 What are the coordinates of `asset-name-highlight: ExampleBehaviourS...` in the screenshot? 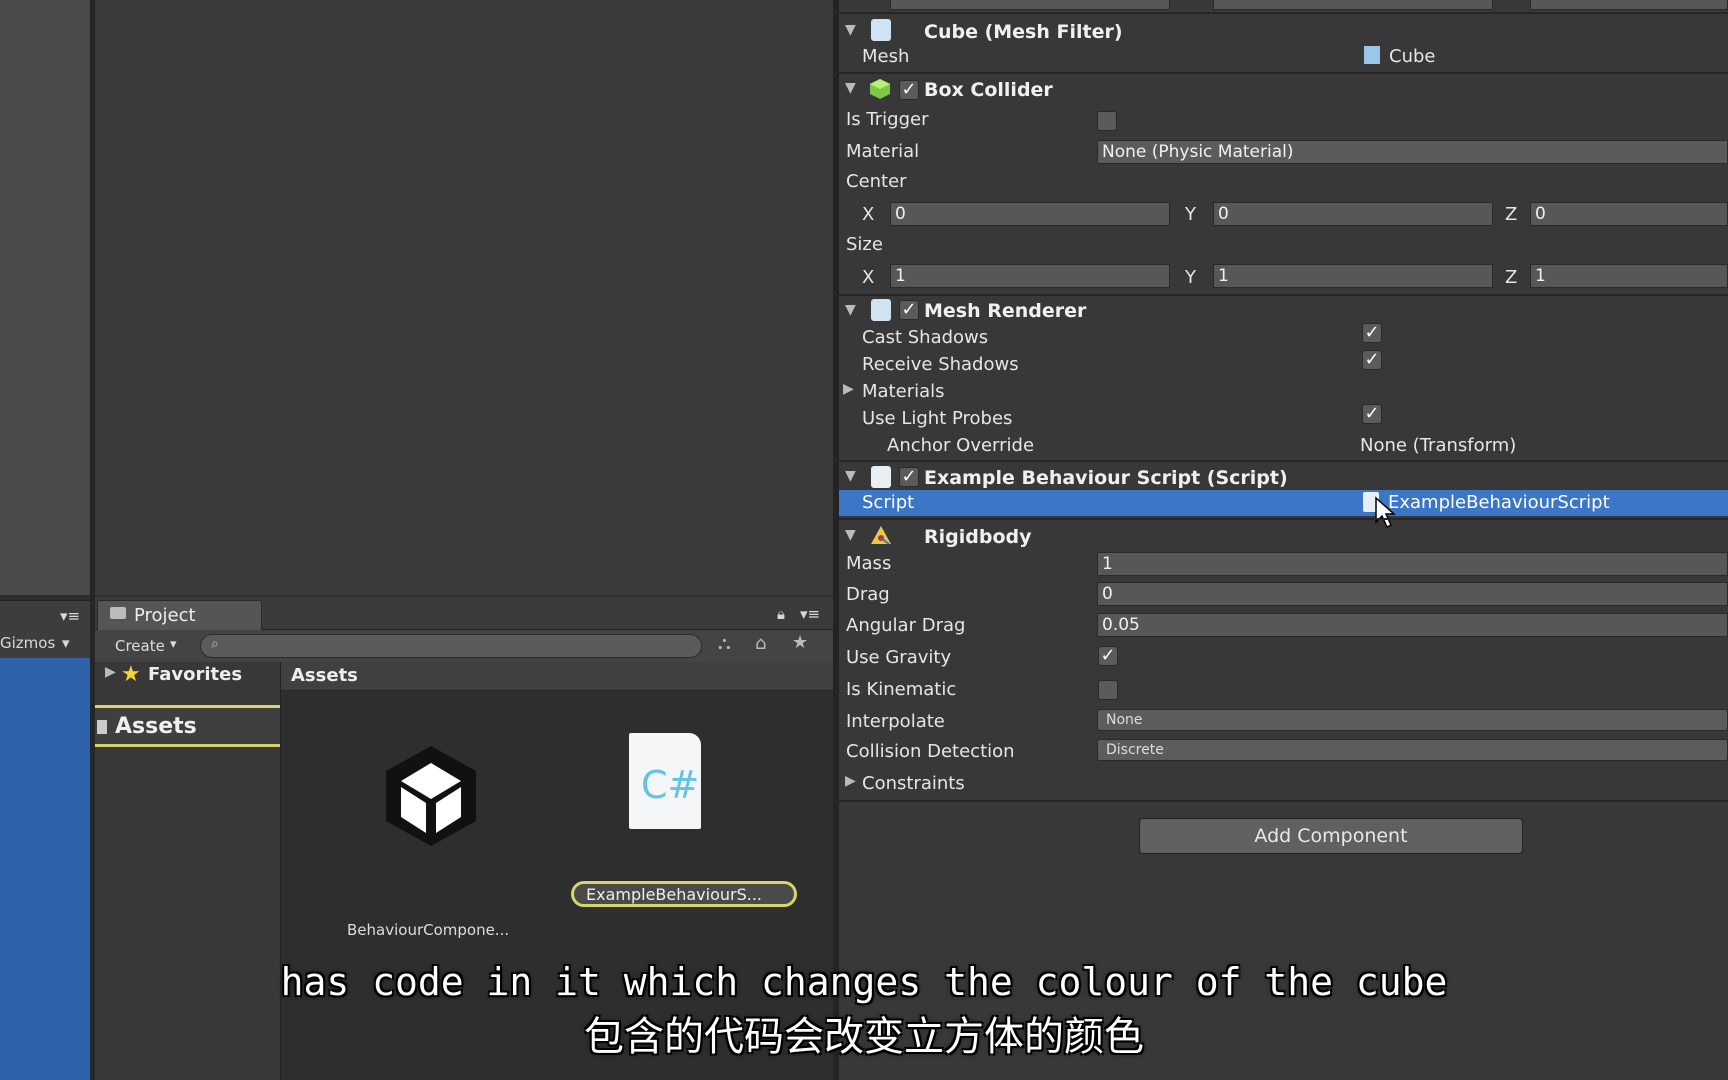 It's located at (684, 894).